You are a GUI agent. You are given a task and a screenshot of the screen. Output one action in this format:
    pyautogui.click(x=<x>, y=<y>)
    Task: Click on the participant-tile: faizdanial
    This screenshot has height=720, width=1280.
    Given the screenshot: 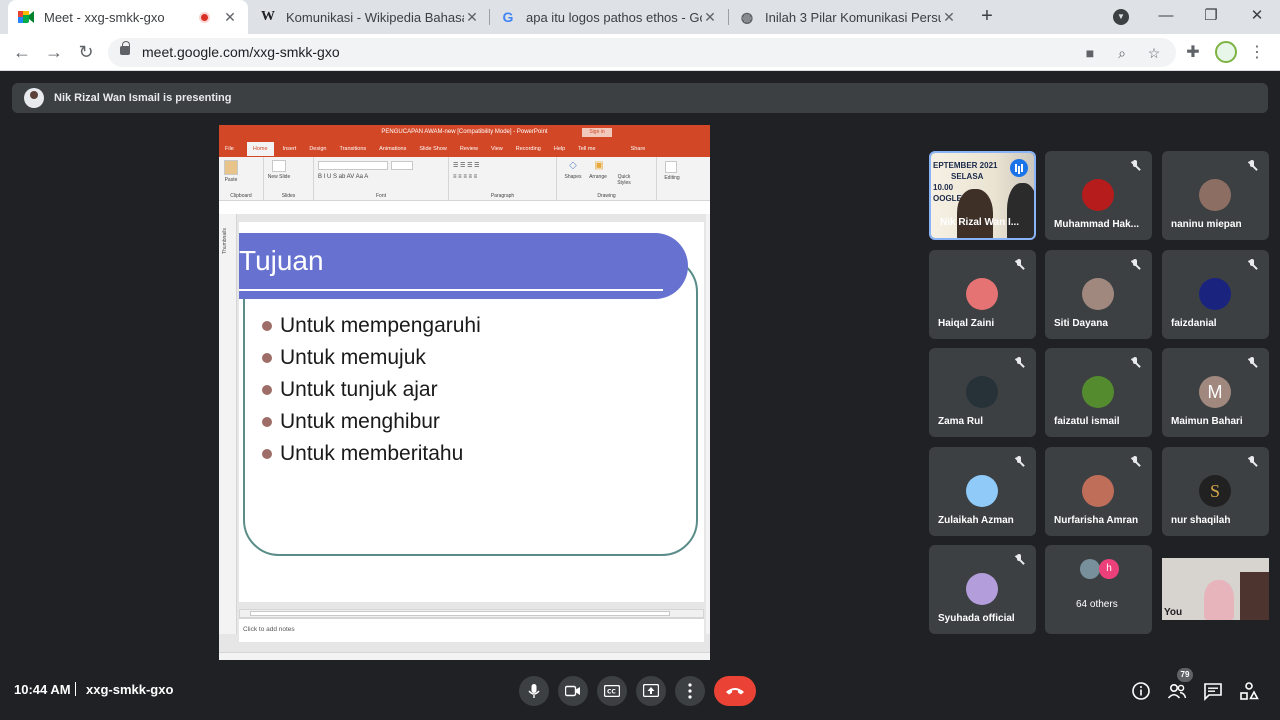 What is the action you would take?
    pyautogui.click(x=1215, y=294)
    